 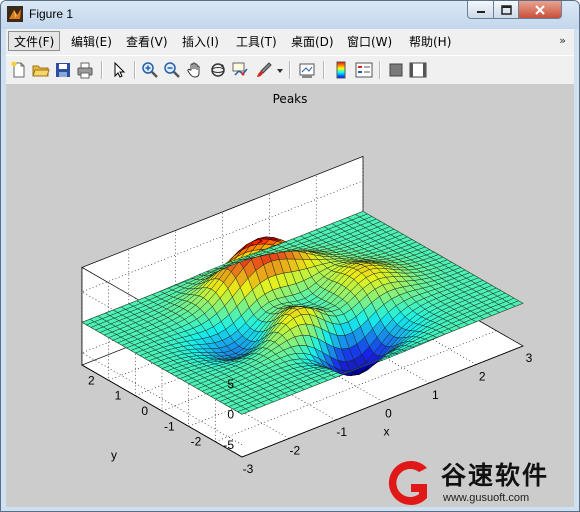 What do you see at coordinates (396, 70) in the screenshot?
I see `hide-plot-tools-icon` at bounding box center [396, 70].